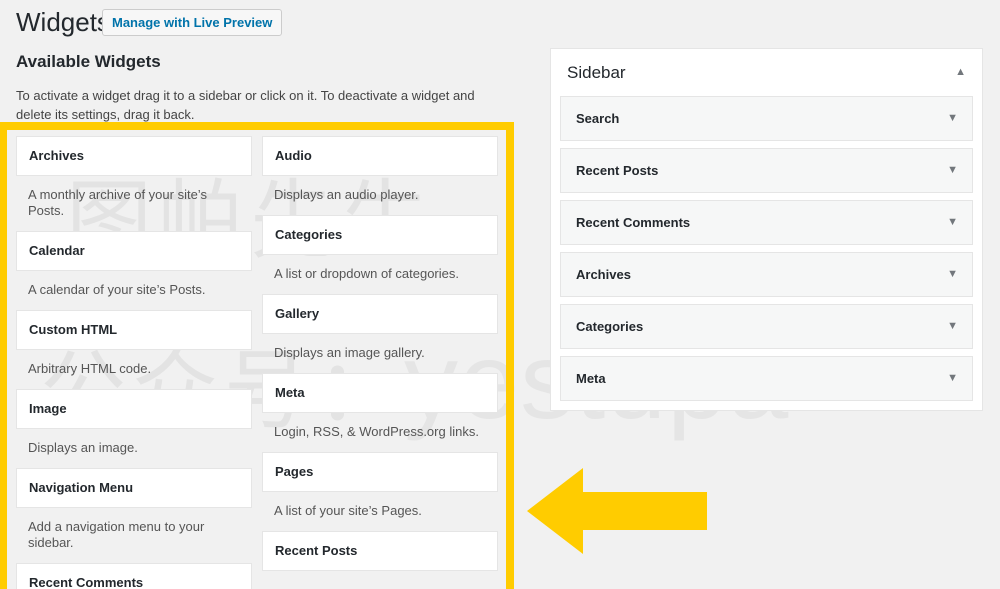 This screenshot has width=1000, height=589. I want to click on sidebar-item-categories: Categories ▼, so click(766, 326).